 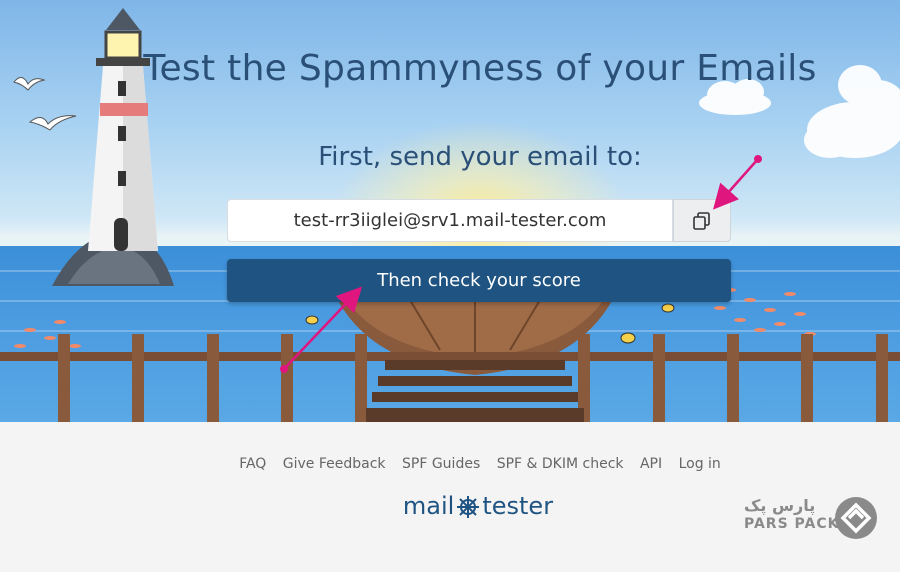 What do you see at coordinates (441, 464) in the screenshot?
I see `footer-link-spf-guides: SPF Guides` at bounding box center [441, 464].